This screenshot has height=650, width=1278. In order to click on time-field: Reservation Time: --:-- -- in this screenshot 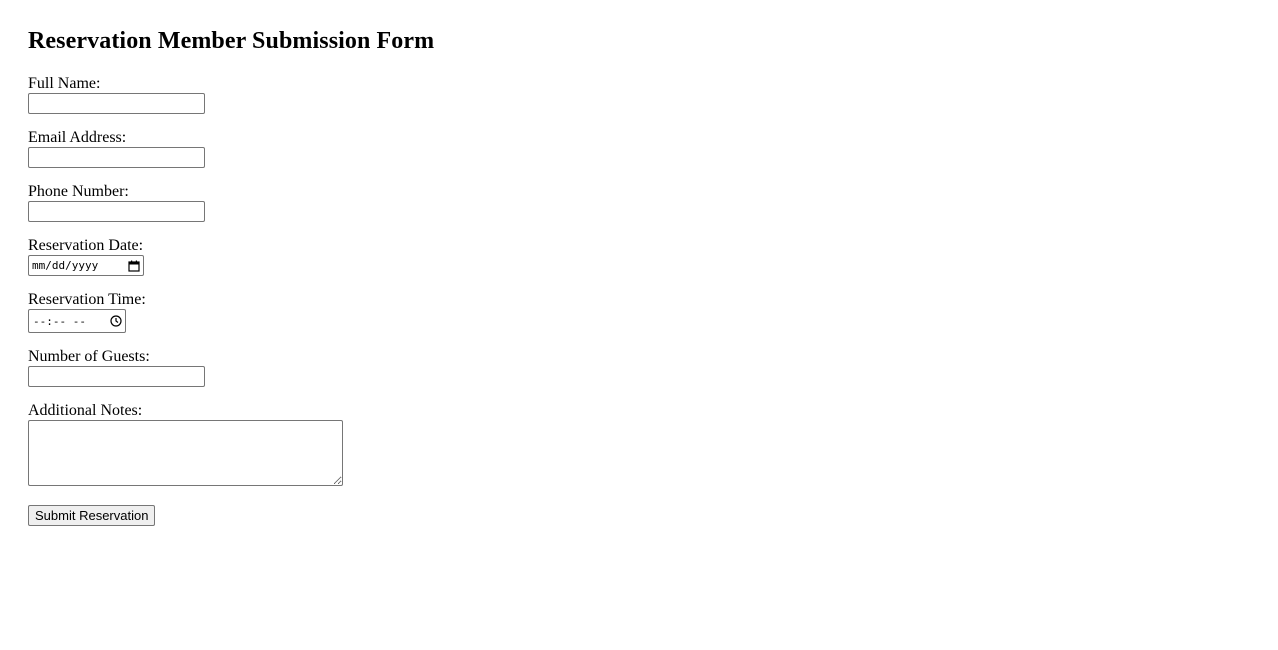, I will do `click(653, 312)`.